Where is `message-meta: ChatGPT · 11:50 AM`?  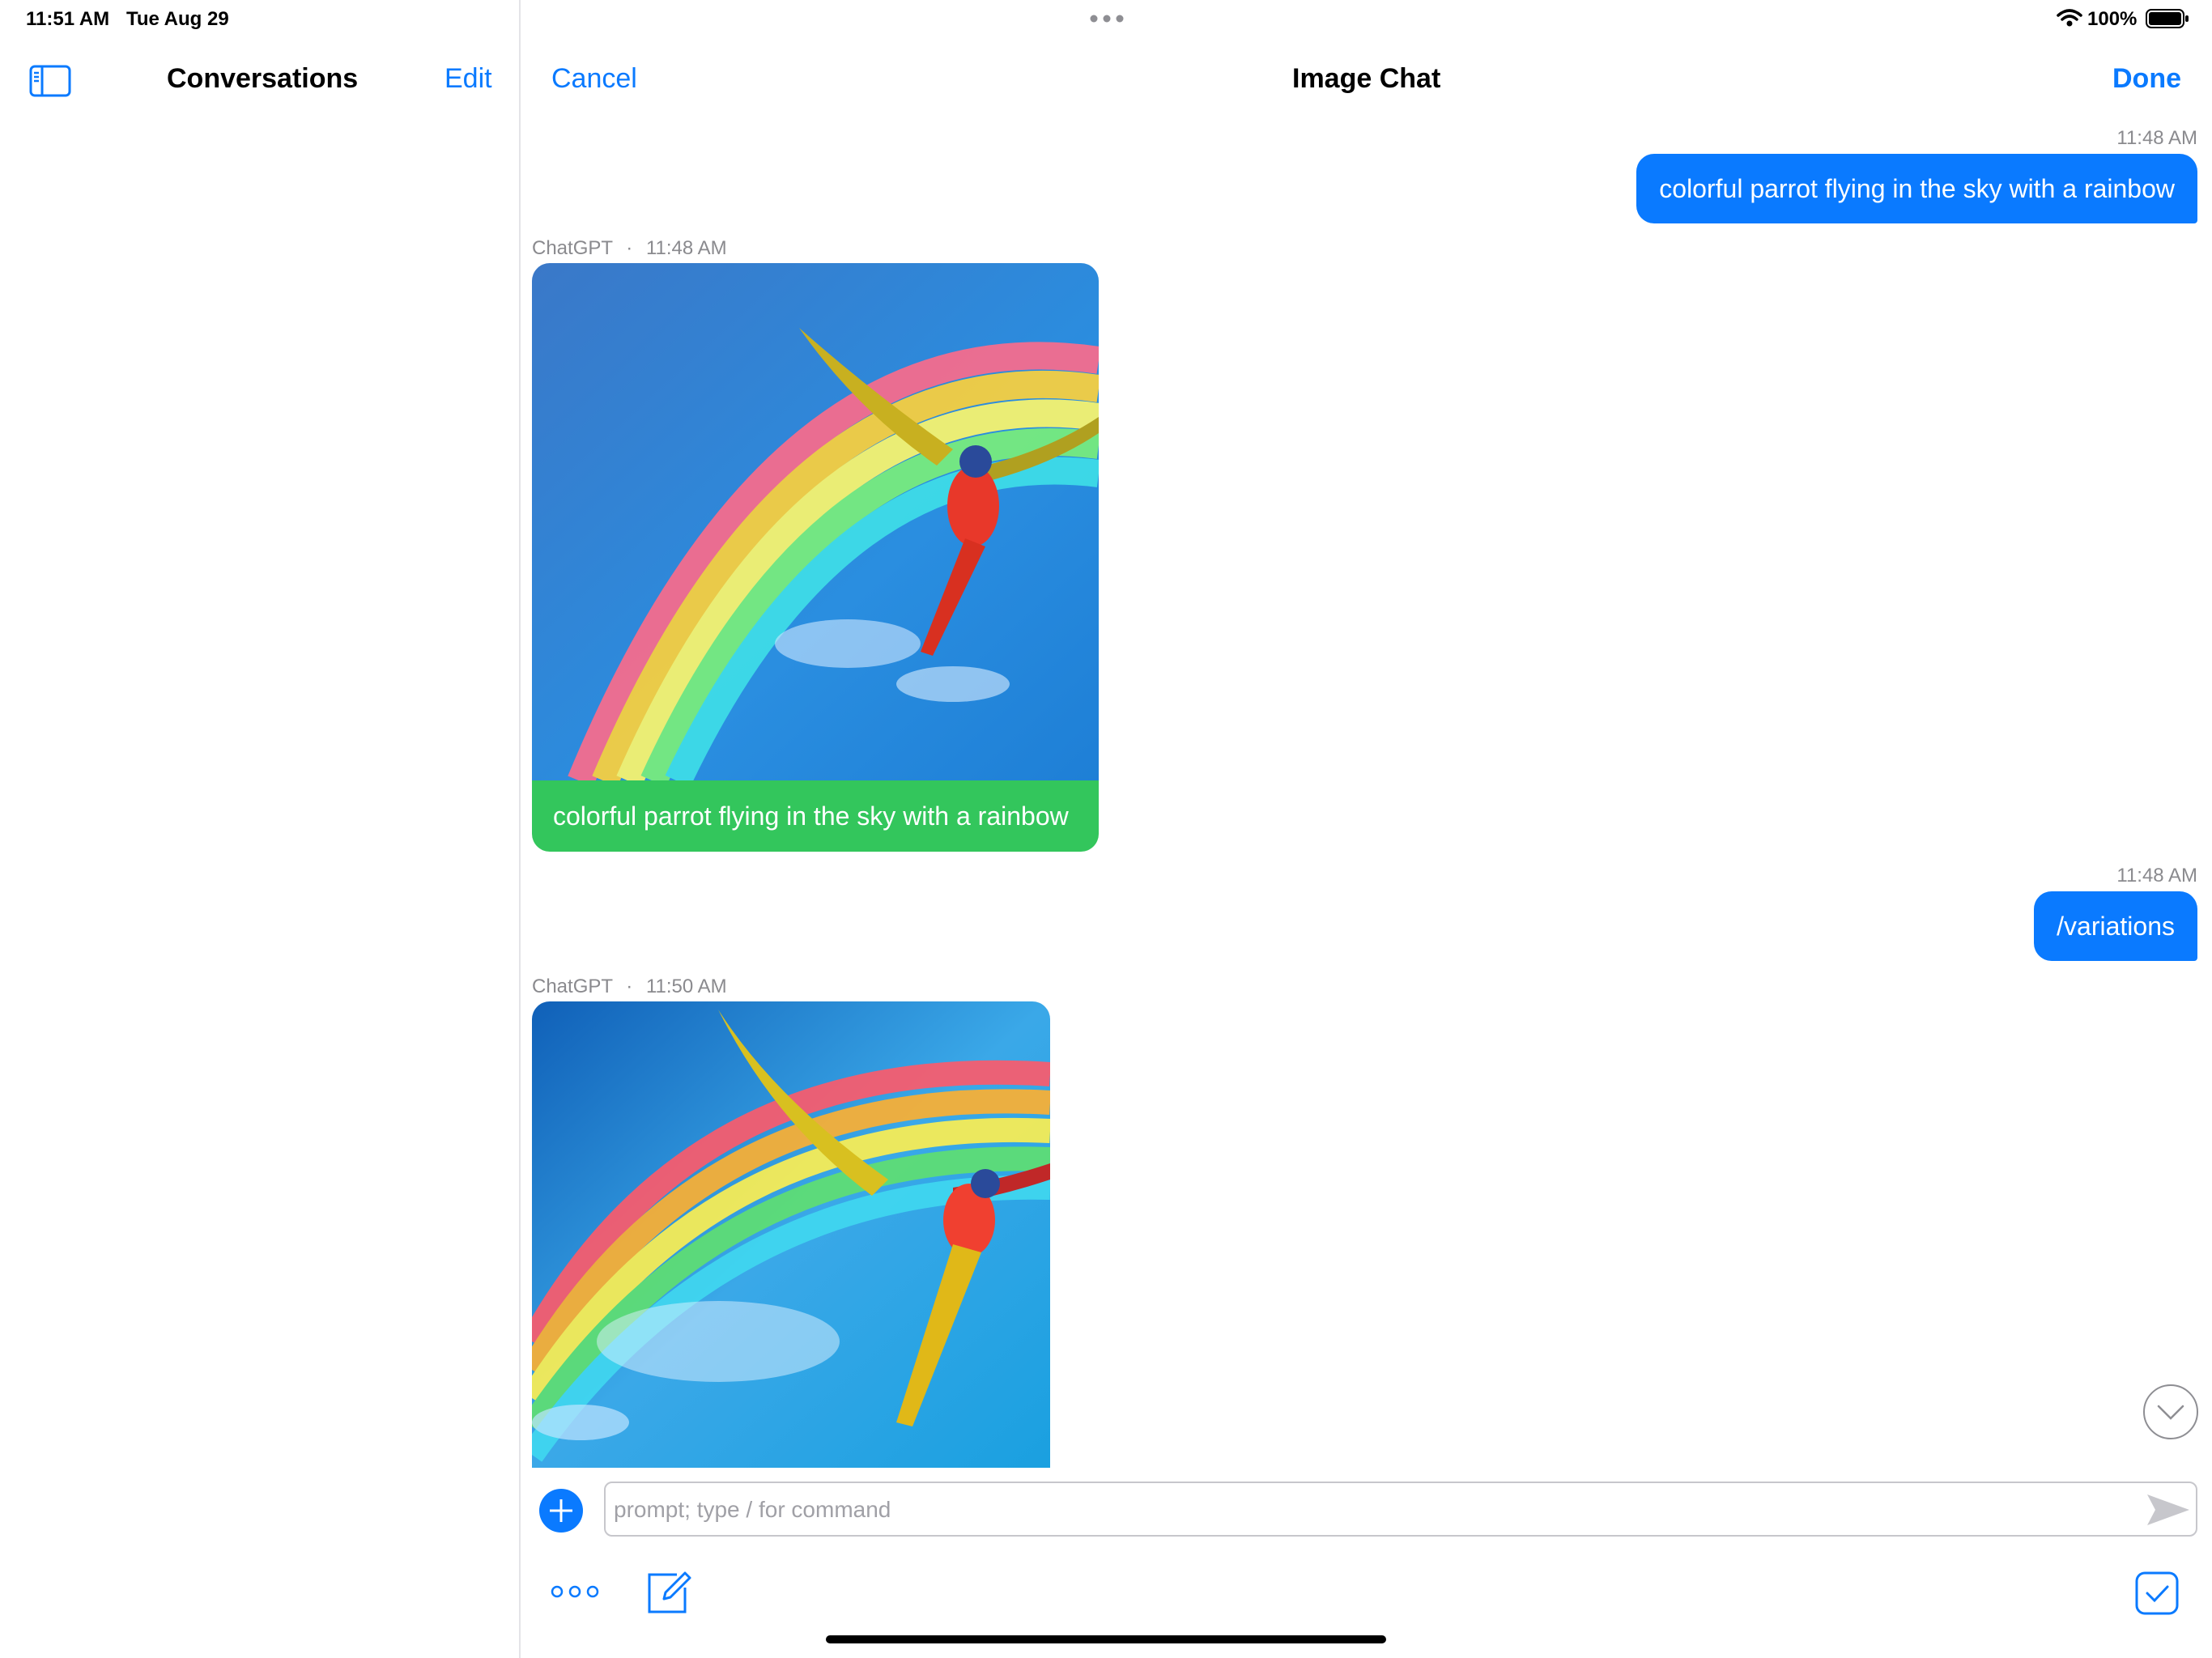
message-meta: ChatGPT · 11:50 AM is located at coordinates (630, 987).